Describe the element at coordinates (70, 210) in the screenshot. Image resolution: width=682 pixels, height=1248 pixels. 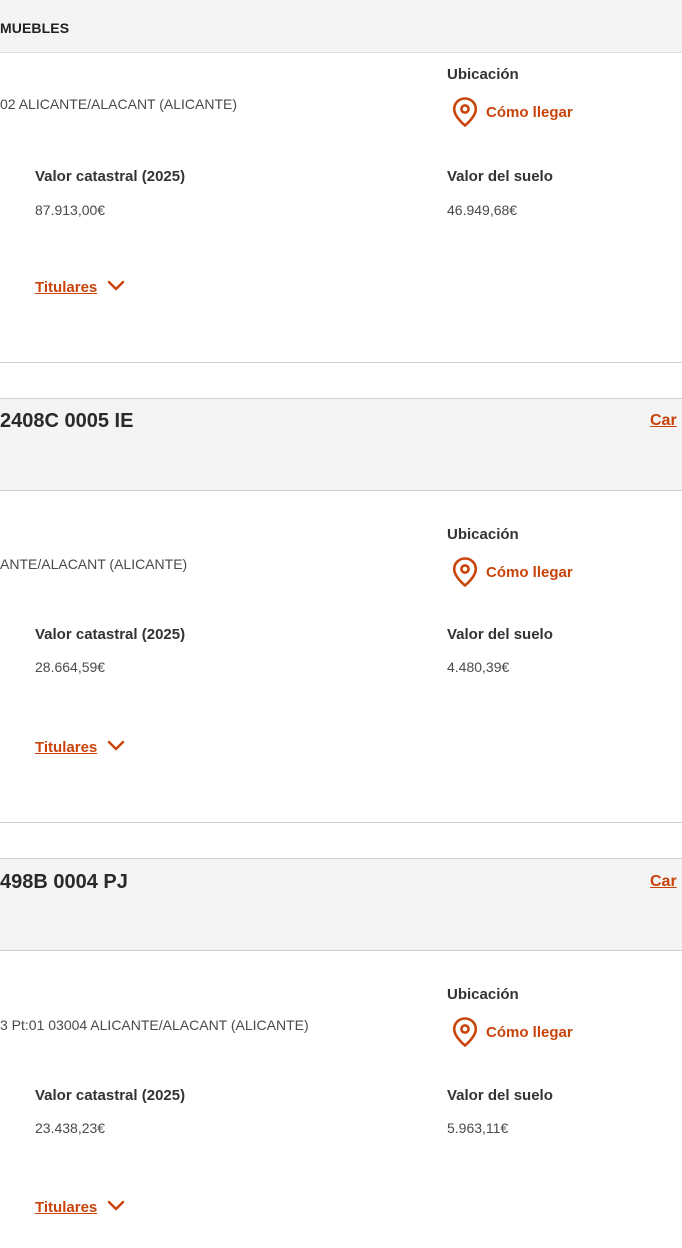
I see `cadastral-value: 87.913,00€` at that location.